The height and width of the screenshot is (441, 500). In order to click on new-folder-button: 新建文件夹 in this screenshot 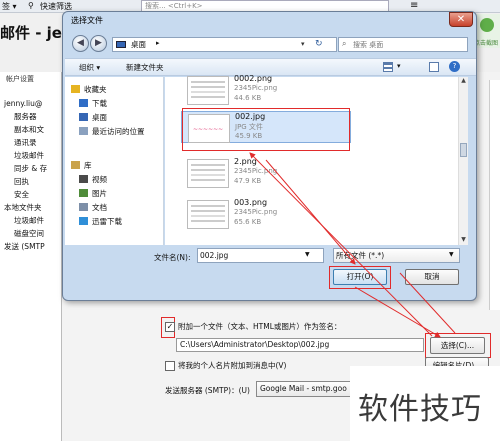, I will do `click(145, 67)`.